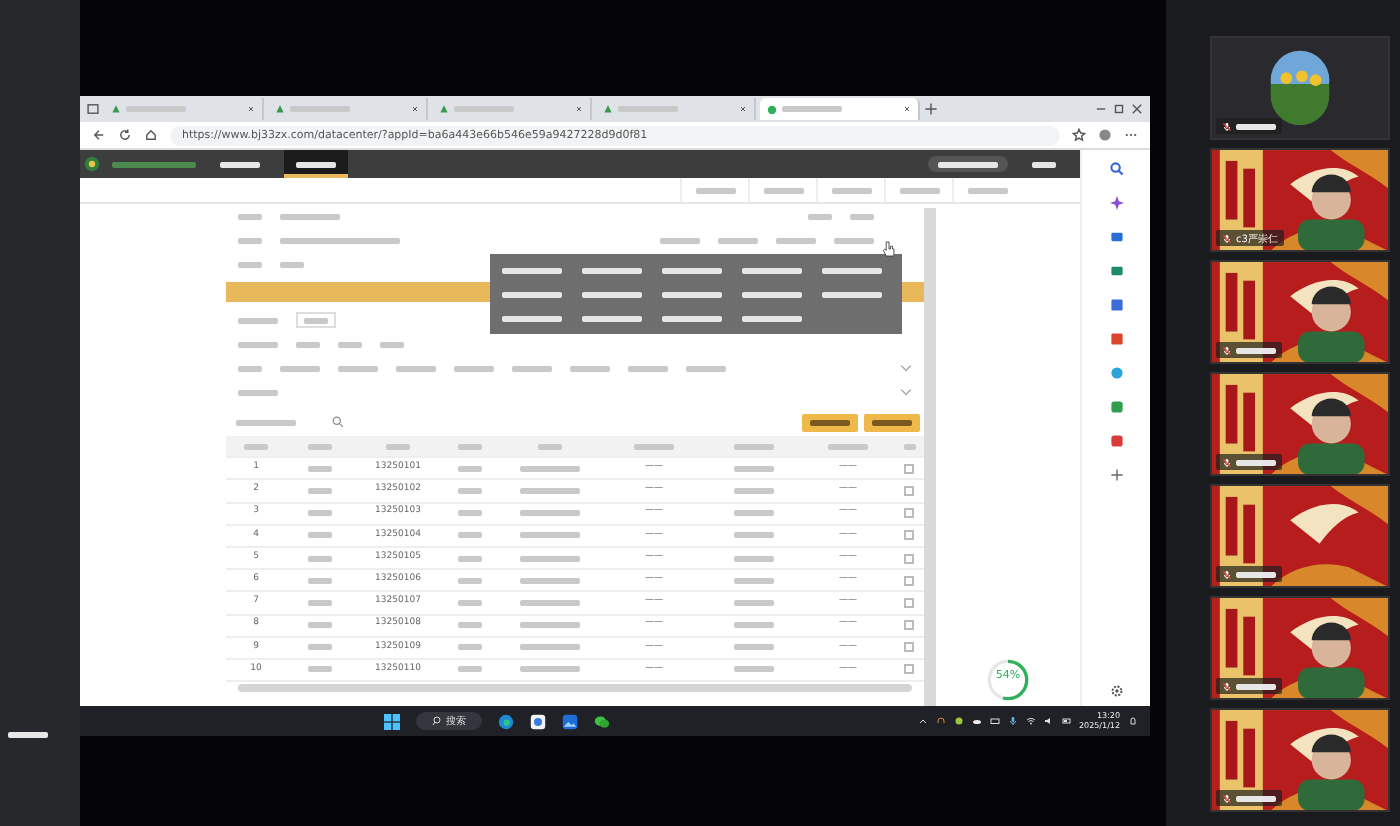  Describe the element at coordinates (994, 721) in the screenshot. I see `keyboard-icon` at that location.